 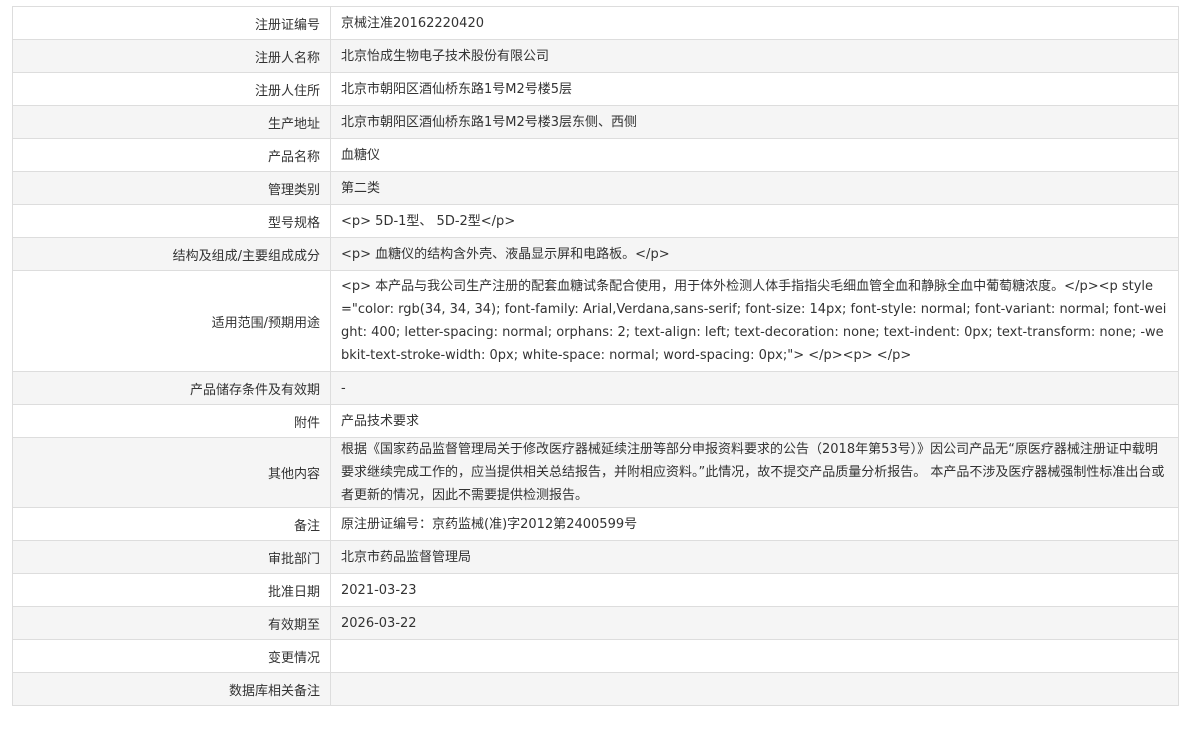 I want to click on field-label: 生产地址, so click(x=171, y=122).